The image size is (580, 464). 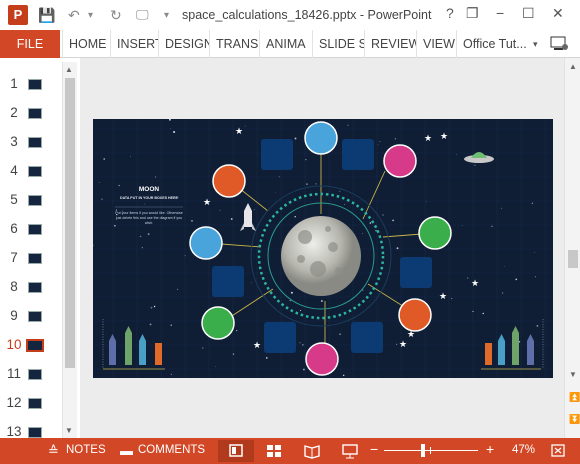 I want to click on slide-thumbnail-4: 4, so click(x=31, y=171).